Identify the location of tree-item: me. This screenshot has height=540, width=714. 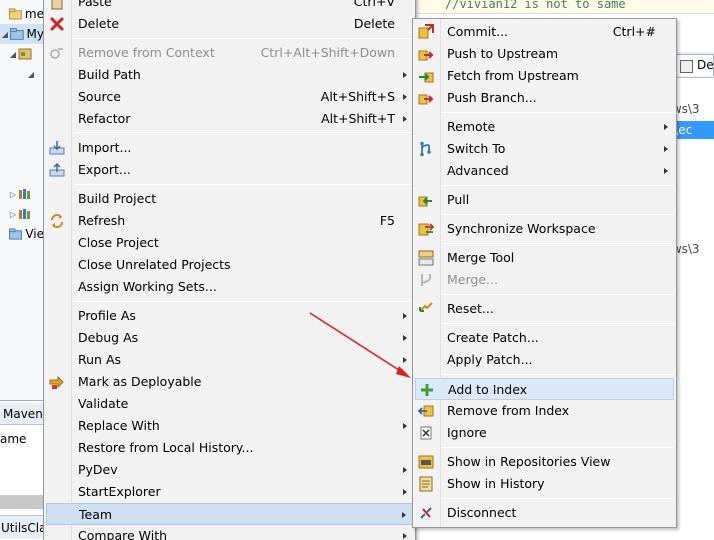
(22, 14).